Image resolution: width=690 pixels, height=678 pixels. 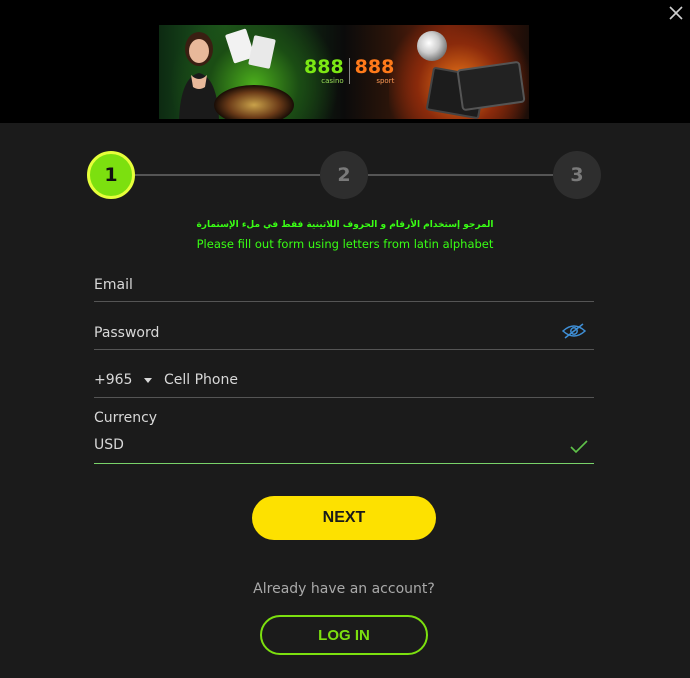 What do you see at coordinates (344, 518) in the screenshot?
I see `next-button: NEXT` at bounding box center [344, 518].